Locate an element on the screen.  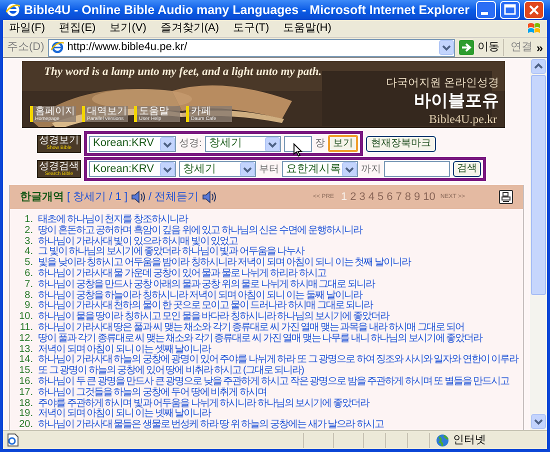
minimize-icon is located at coordinates (486, 10).